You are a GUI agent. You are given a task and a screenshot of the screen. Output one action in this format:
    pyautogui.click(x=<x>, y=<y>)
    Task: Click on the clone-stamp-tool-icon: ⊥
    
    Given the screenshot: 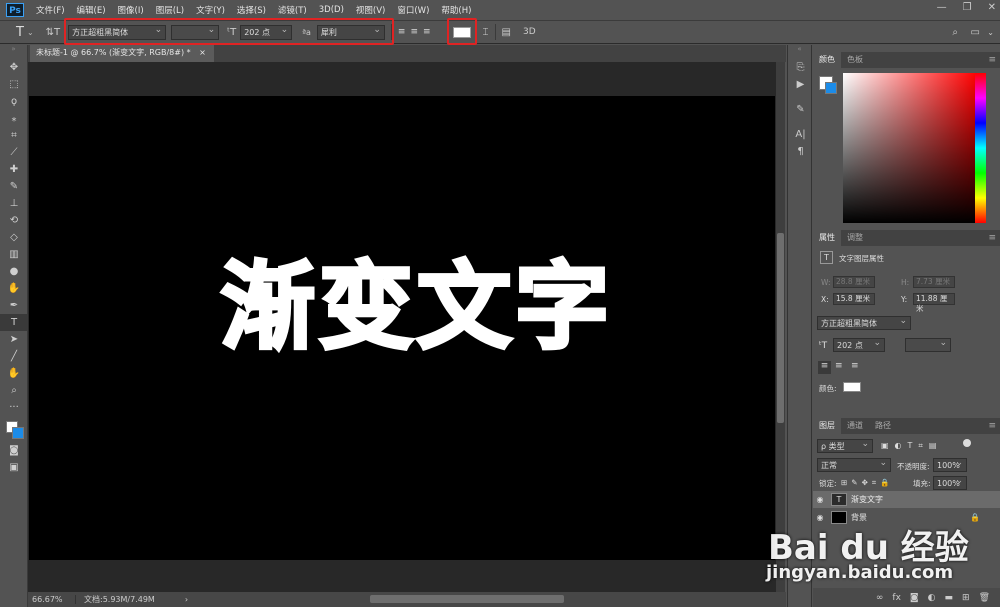 What is the action you would take?
    pyautogui.click(x=14, y=203)
    